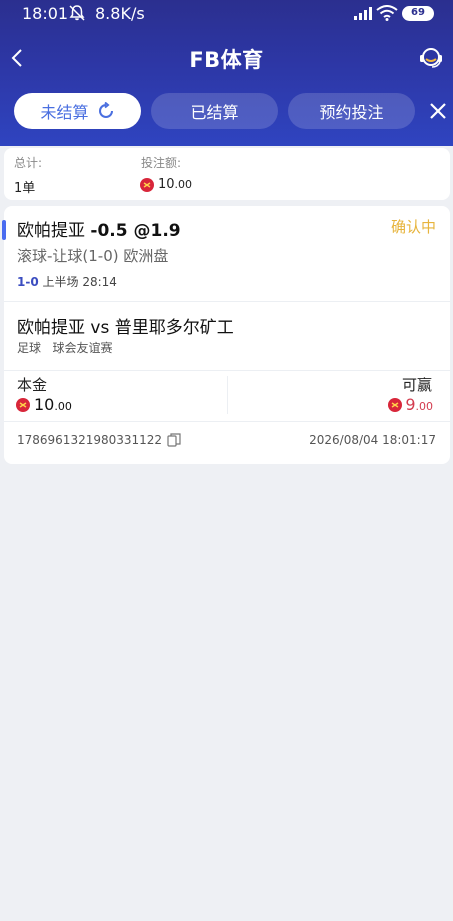 This screenshot has height=921, width=453. Describe the element at coordinates (4, 230) in the screenshot. I see `card-accent-bar` at that location.